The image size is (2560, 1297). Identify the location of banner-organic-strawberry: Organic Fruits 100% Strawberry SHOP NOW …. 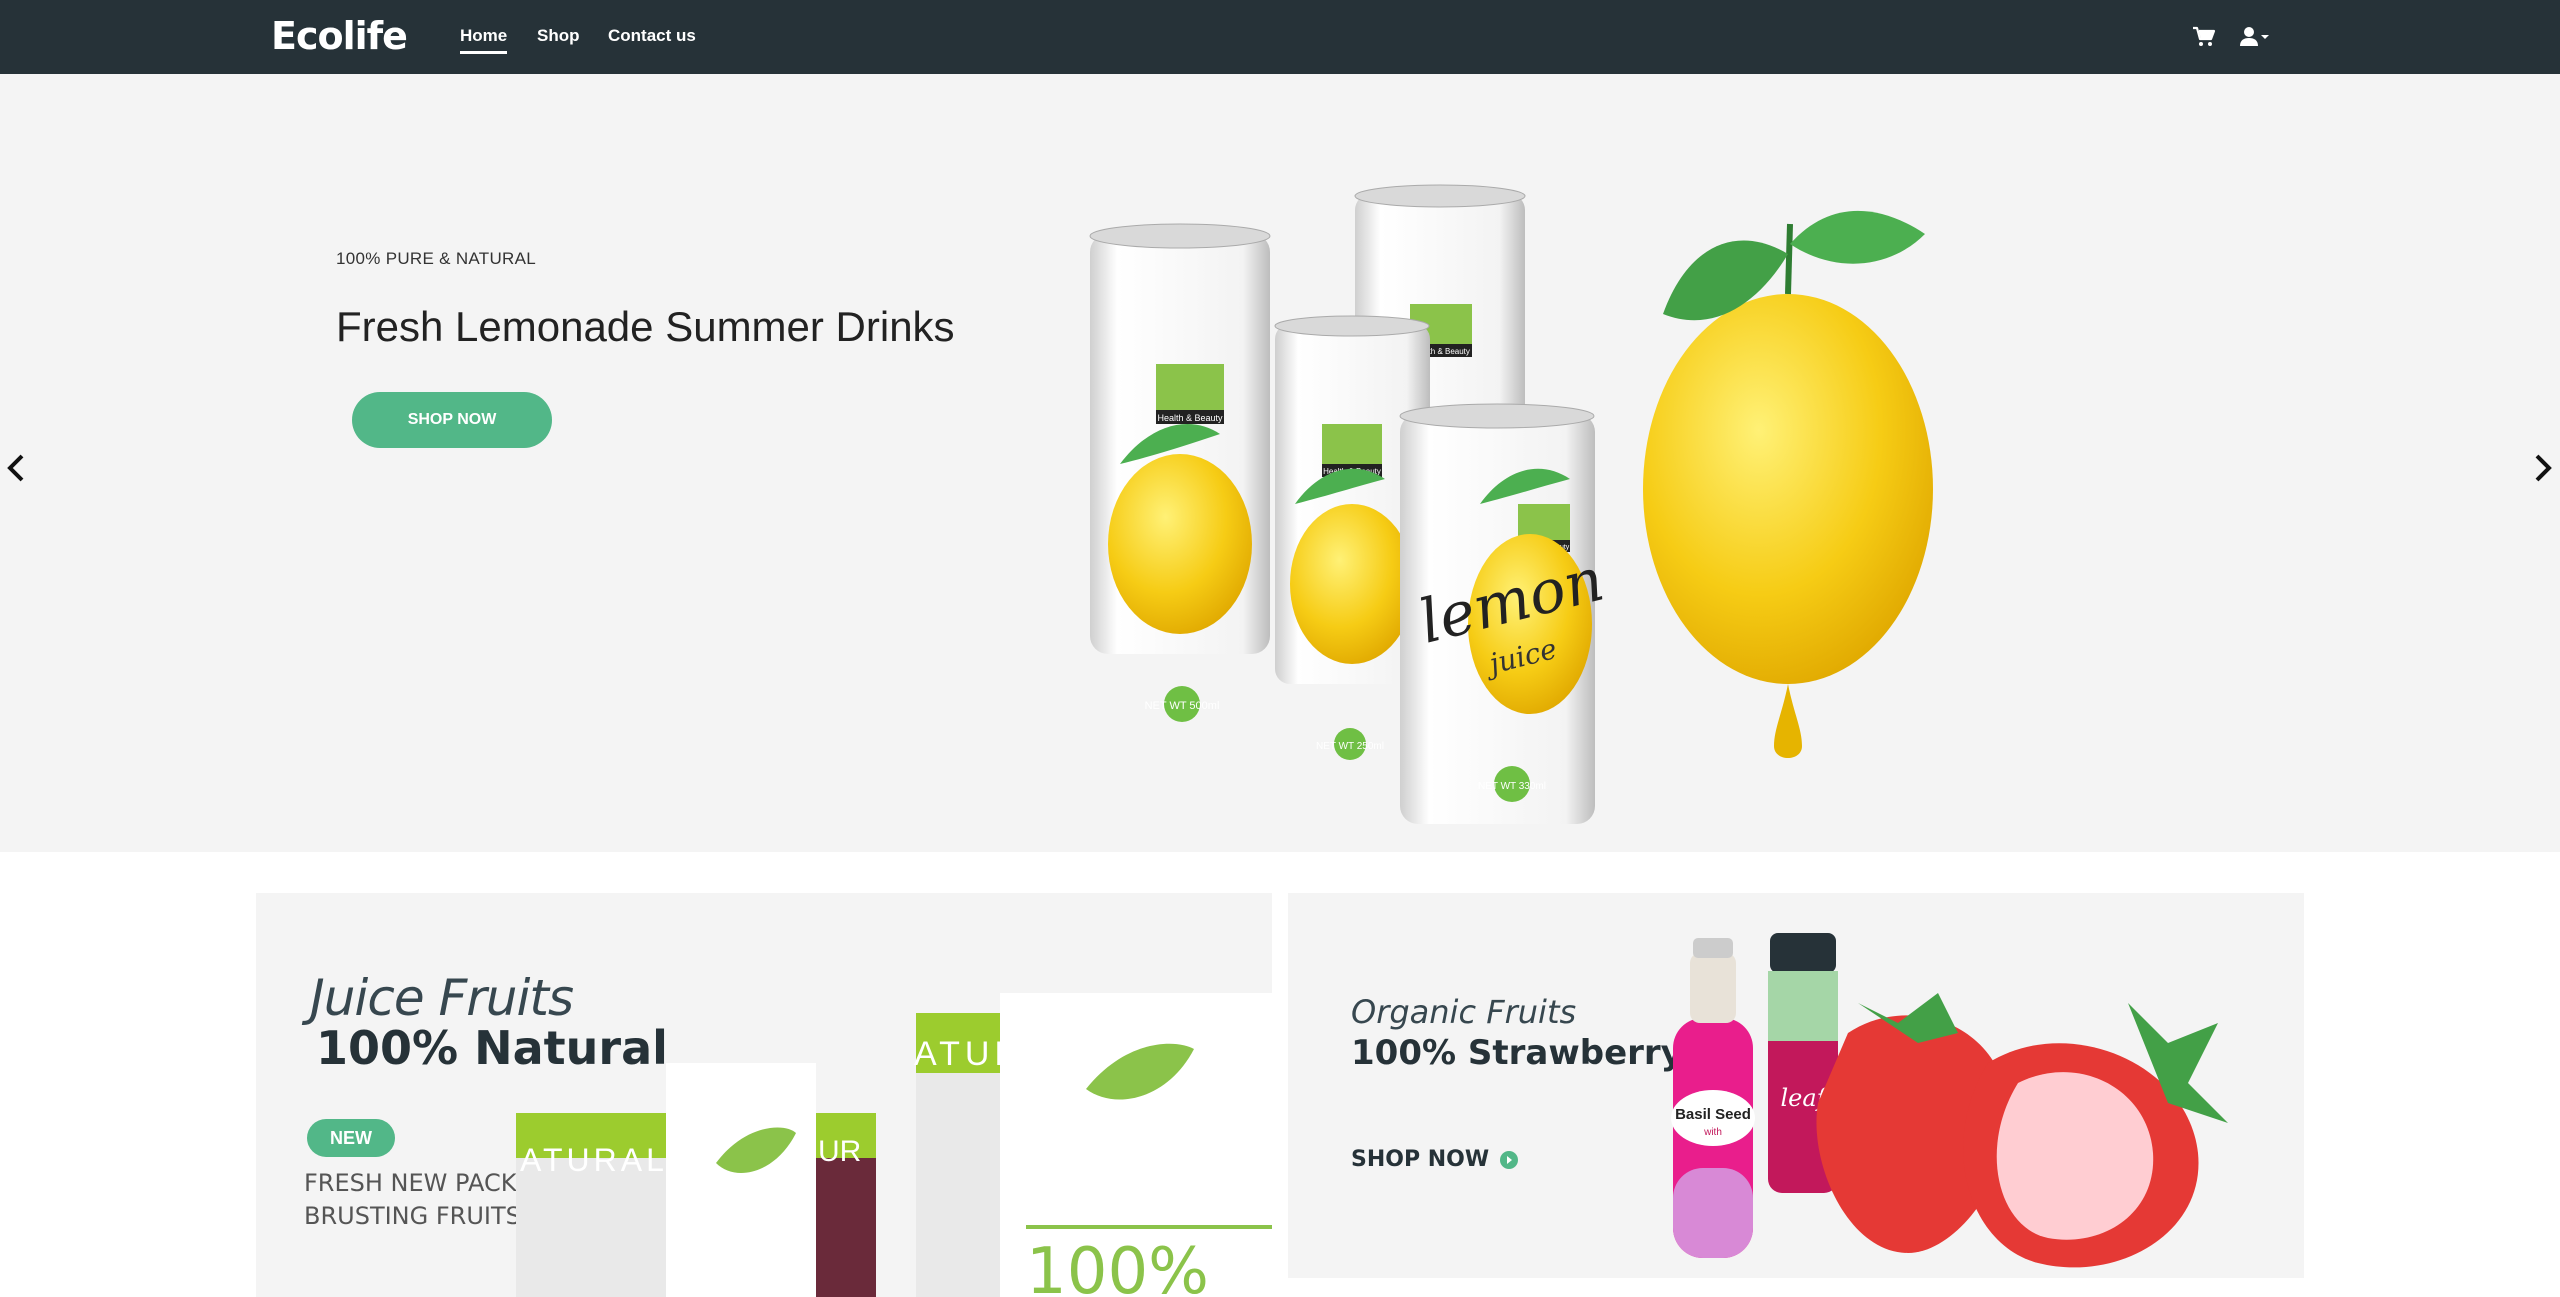
(1796, 1085).